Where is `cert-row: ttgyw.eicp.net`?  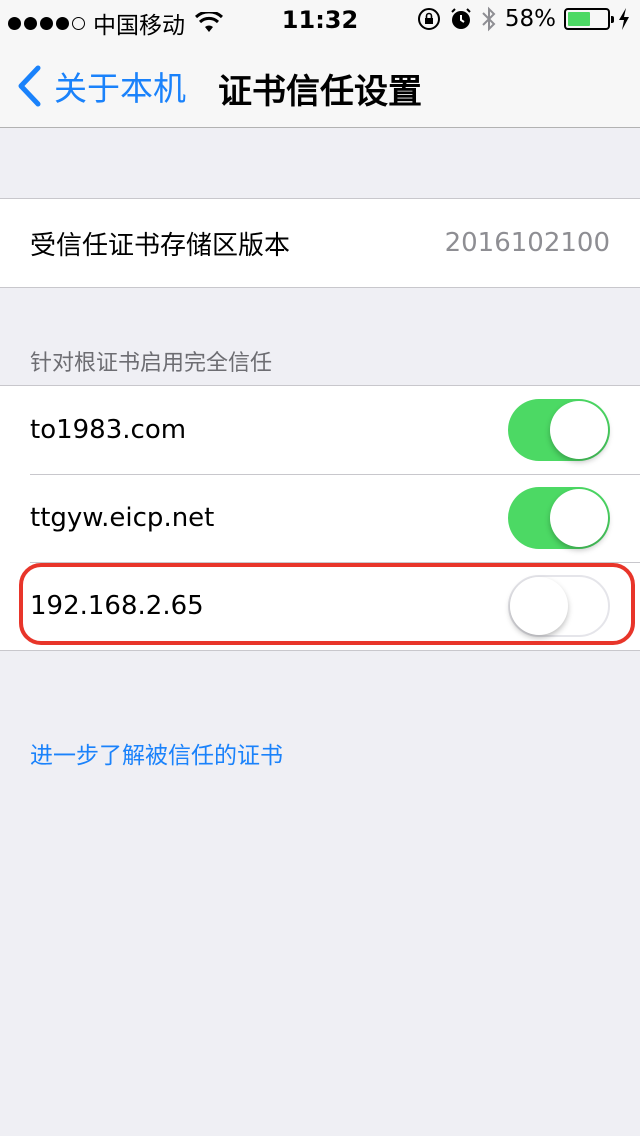
cert-row: ttgyw.eicp.net is located at coordinates (320, 518).